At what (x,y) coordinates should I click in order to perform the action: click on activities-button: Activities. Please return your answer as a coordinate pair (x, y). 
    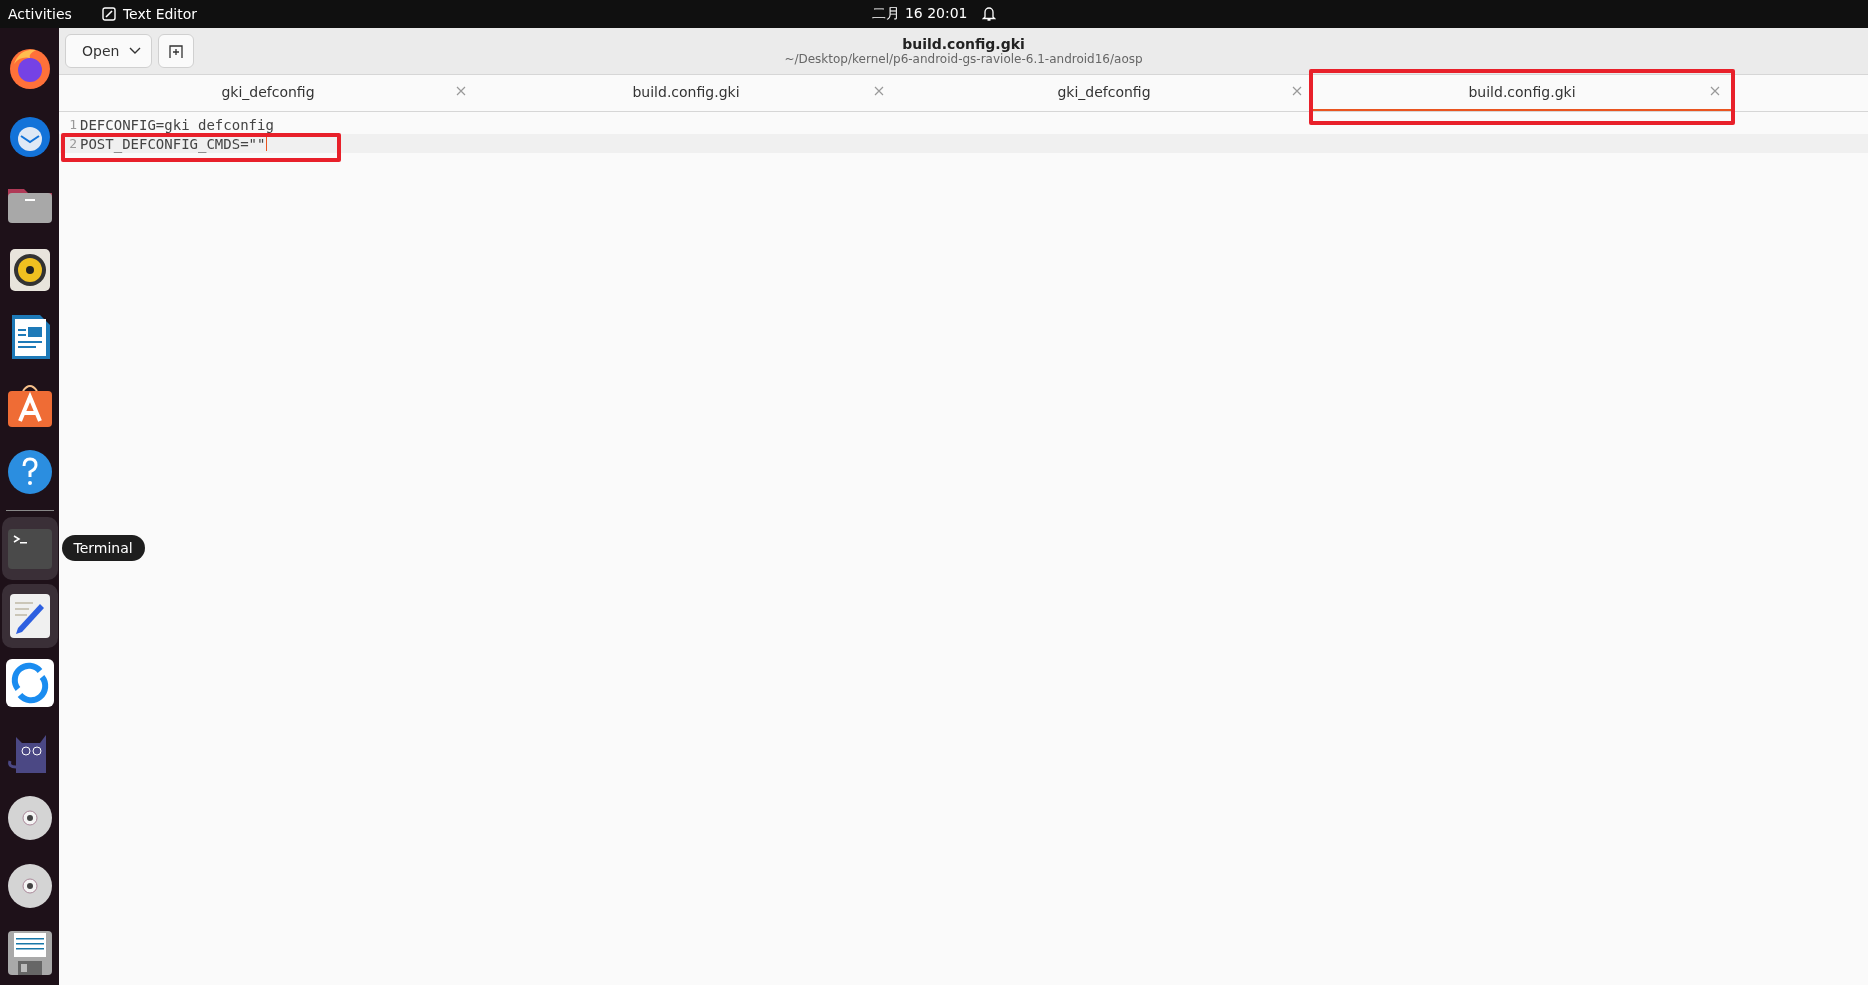
    Looking at the image, I should click on (40, 14).